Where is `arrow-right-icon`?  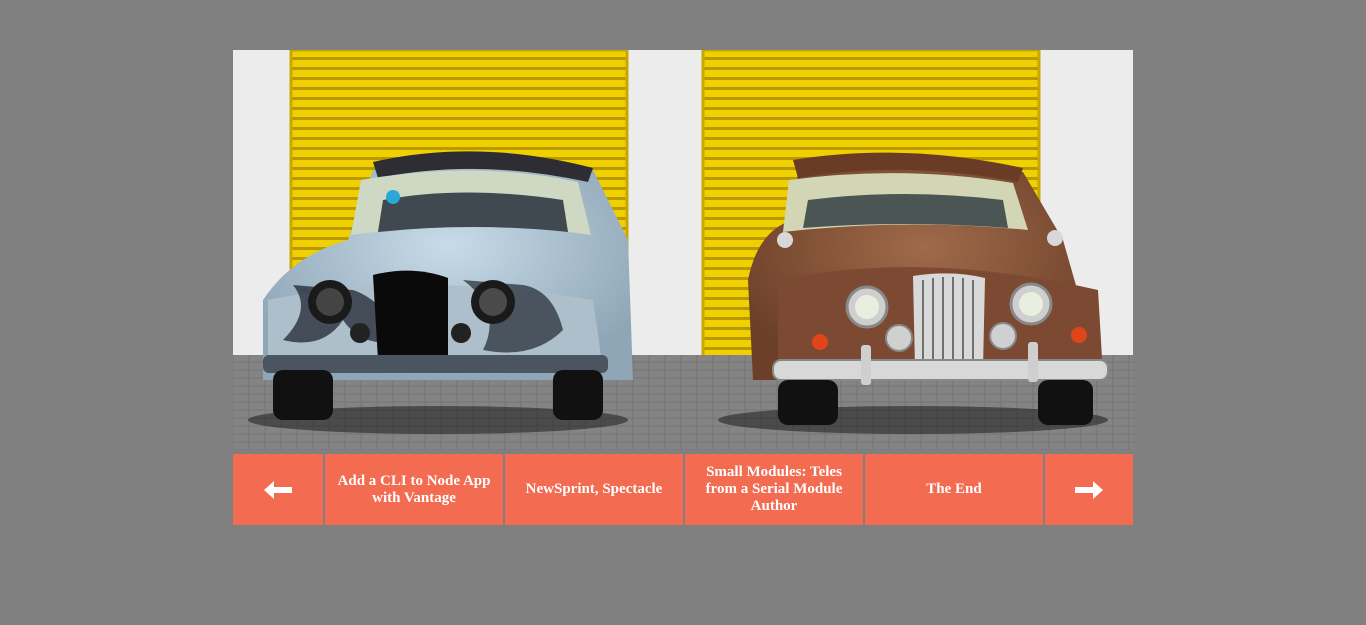
arrow-right-icon is located at coordinates (1089, 489).